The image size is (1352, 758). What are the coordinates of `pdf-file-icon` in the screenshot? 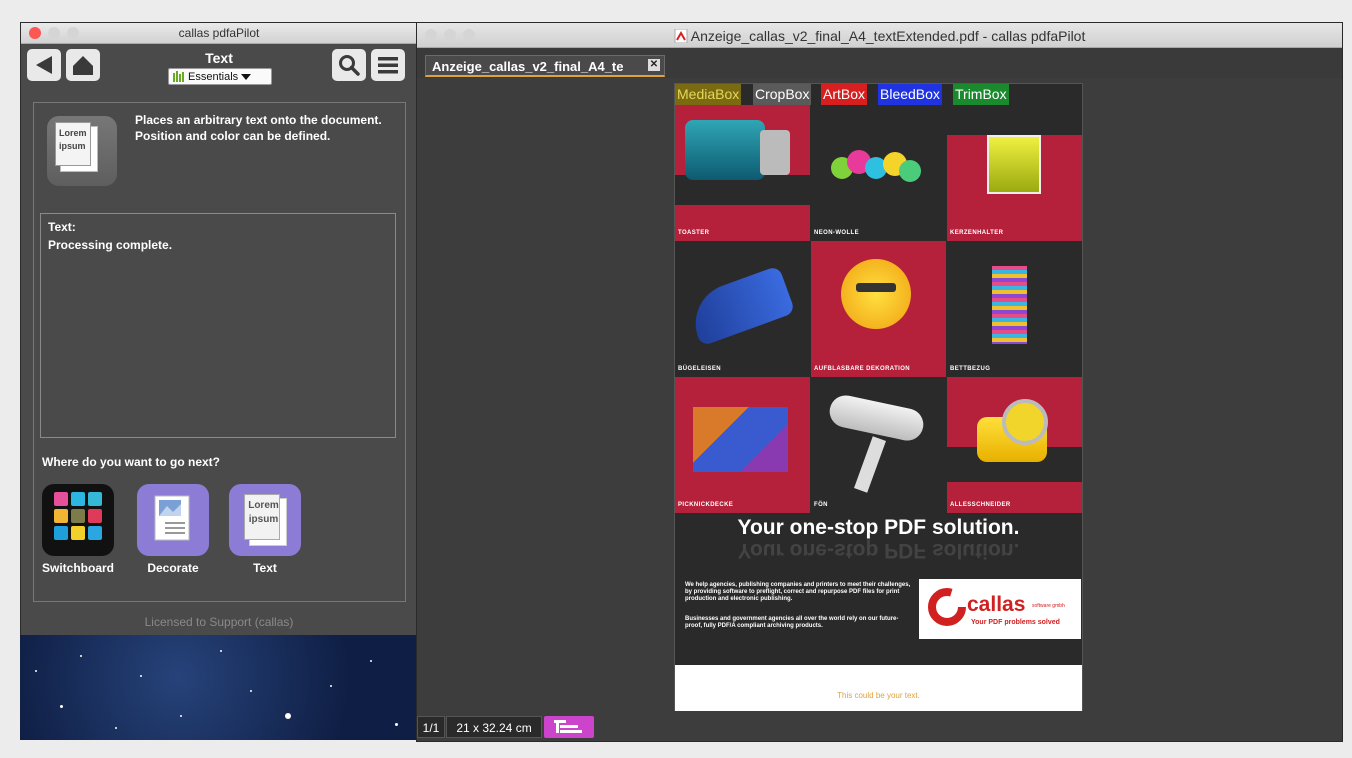 It's located at (681, 36).